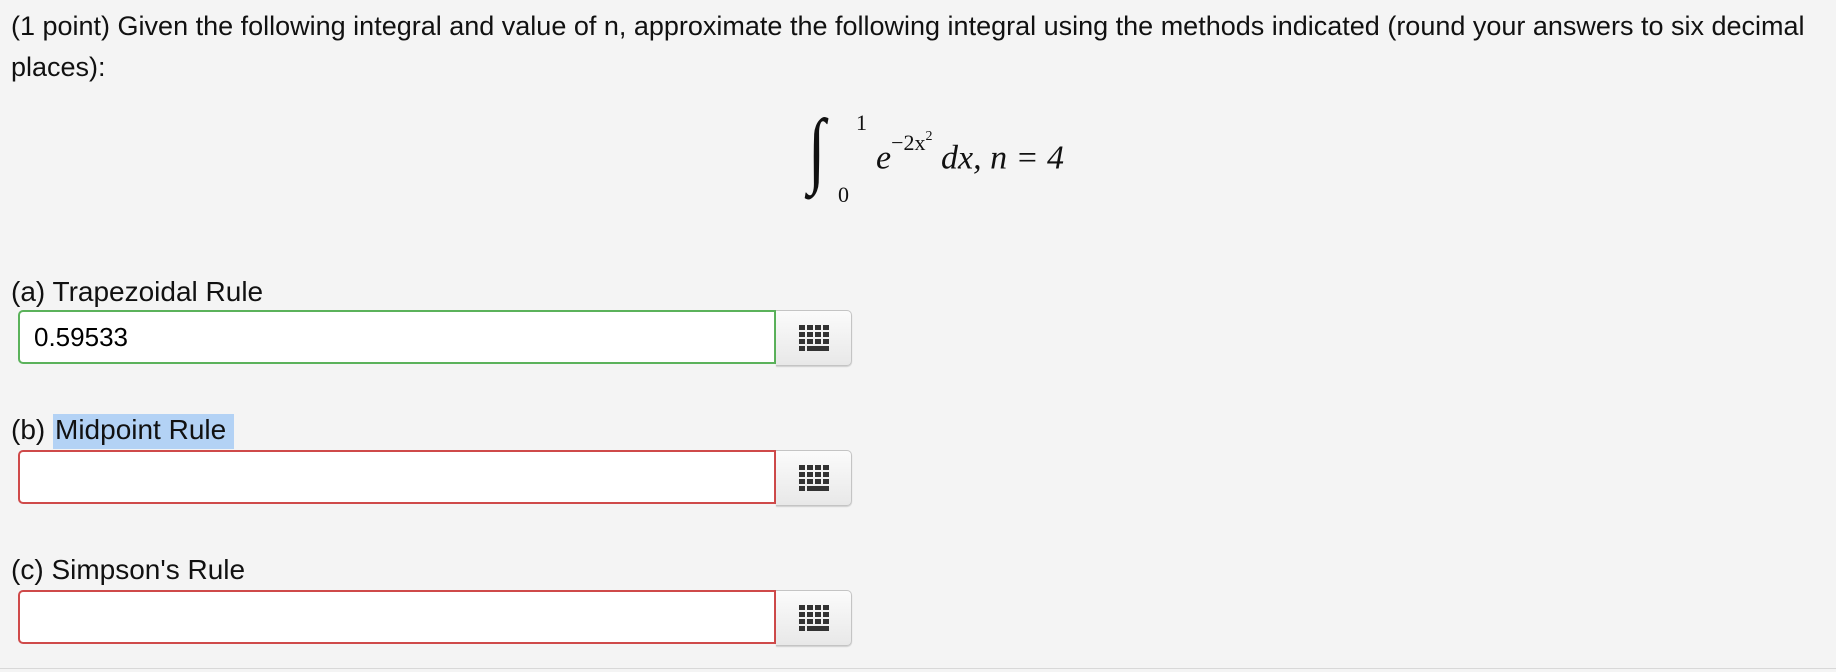  Describe the element at coordinates (32, 291) in the screenshot. I see `part-a-prefix: (a)` at that location.